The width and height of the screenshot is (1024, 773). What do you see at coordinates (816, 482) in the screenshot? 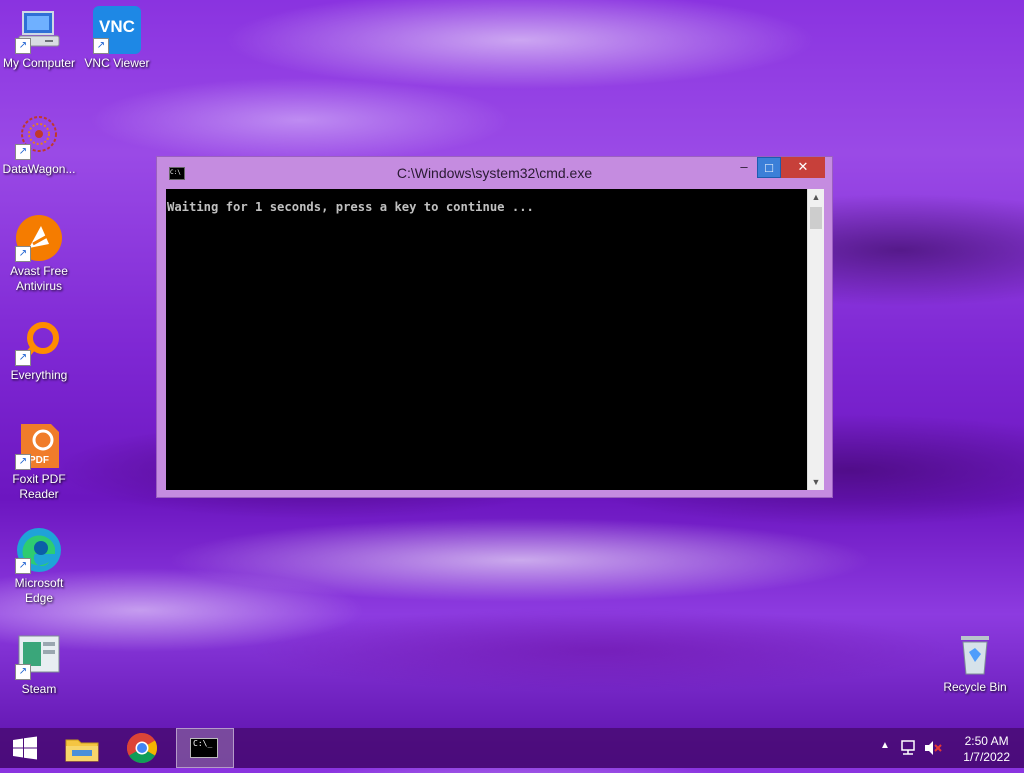
I see `scroll-down-arrow-icon: ▼` at bounding box center [816, 482].